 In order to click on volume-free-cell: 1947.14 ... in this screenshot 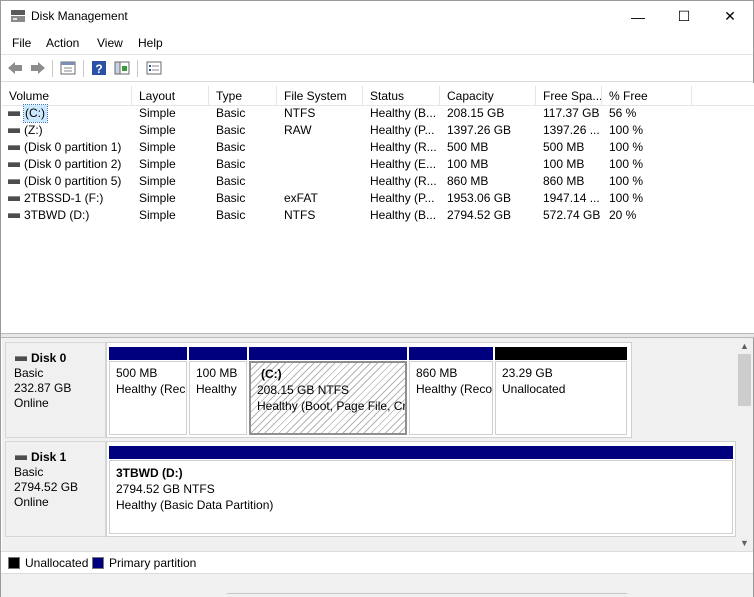, I will do `click(571, 198)`.